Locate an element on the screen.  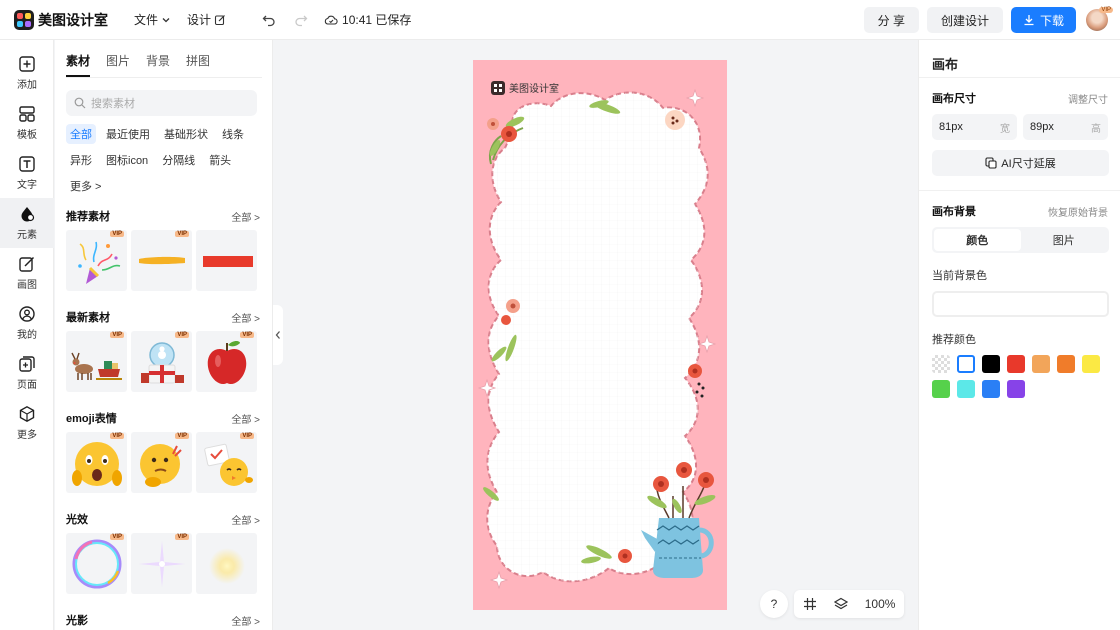
current-color-field is located at coordinates (1020, 304).